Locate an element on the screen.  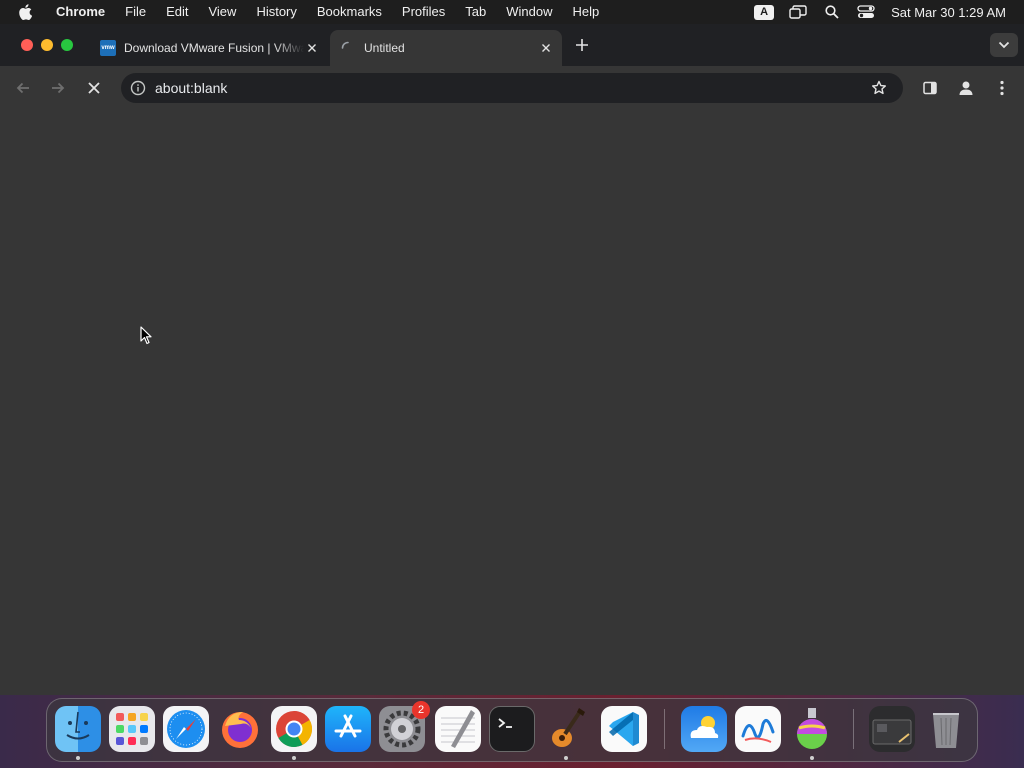
safari-icon is located at coordinates (186, 729).